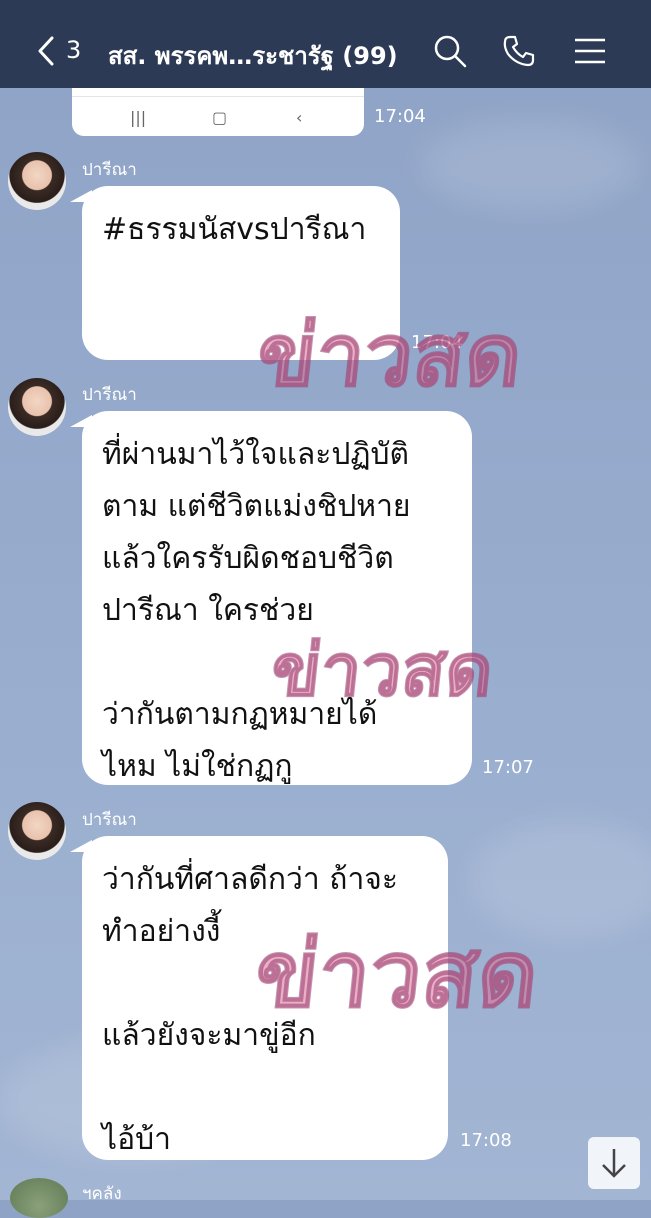 Image resolution: width=651 pixels, height=1218 pixels. I want to click on hamburger-menu-icon, so click(590, 51).